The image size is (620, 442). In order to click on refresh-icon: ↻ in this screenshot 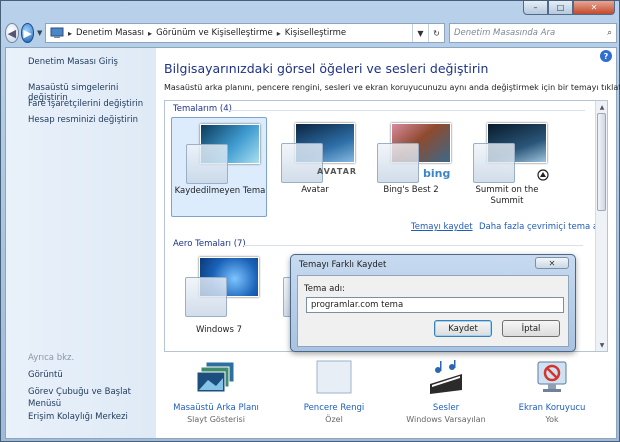, I will do `click(435, 33)`.